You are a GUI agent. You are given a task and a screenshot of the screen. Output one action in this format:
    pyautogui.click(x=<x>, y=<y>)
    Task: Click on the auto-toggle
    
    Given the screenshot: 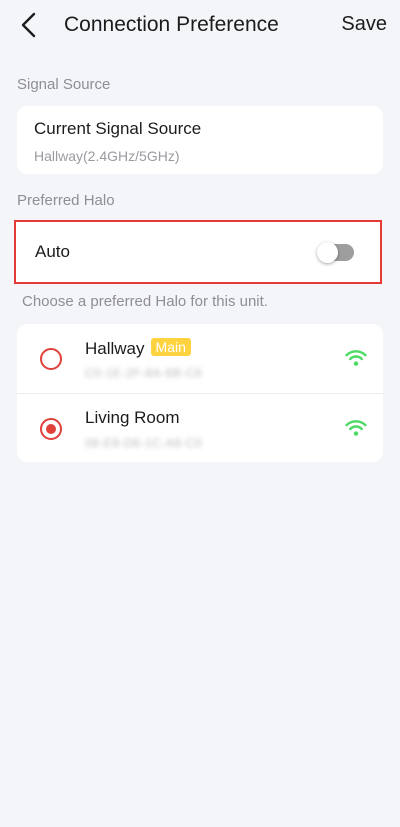 What is the action you would take?
    pyautogui.click(x=335, y=252)
    